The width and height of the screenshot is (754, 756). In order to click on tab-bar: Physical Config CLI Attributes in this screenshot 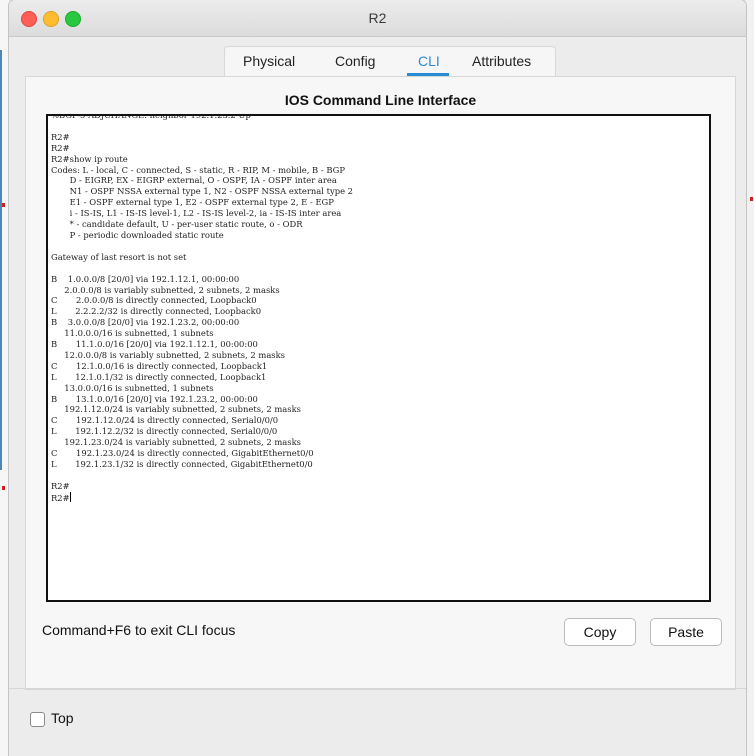, I will do `click(390, 61)`.